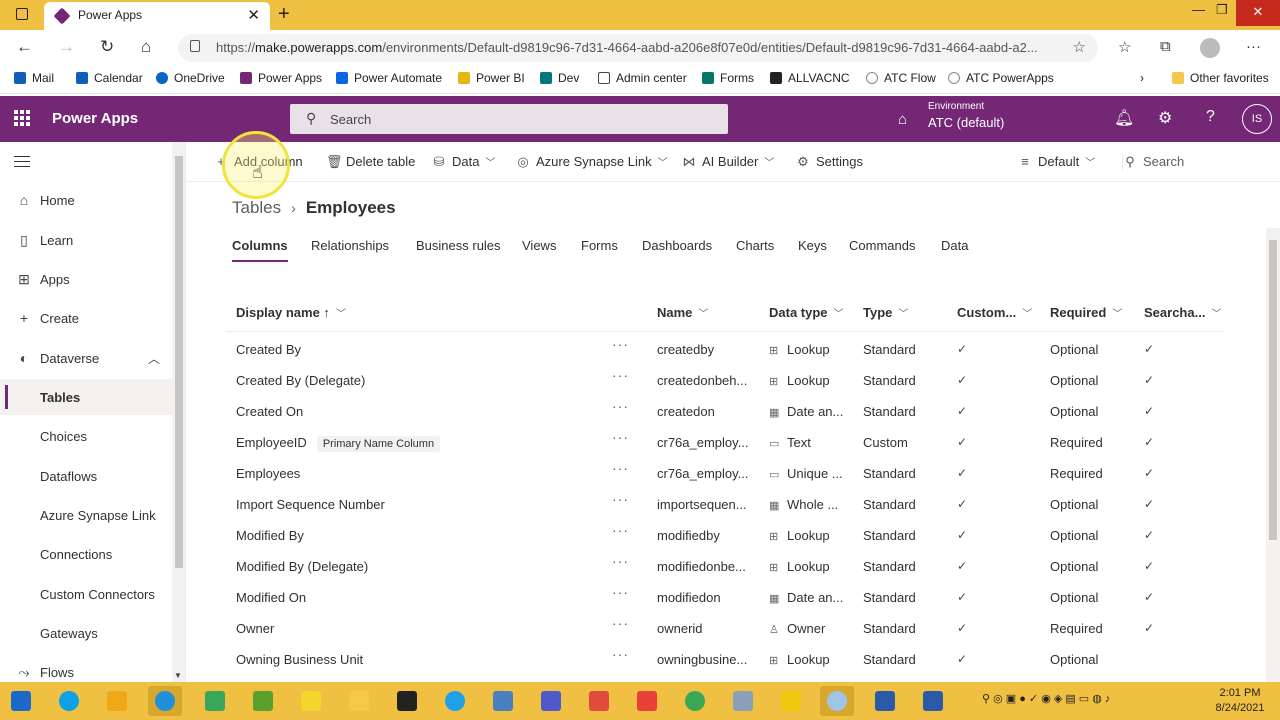  Describe the element at coordinates (86, 476) in the screenshot. I see `nav-item-dataflows: Dataflows` at that location.